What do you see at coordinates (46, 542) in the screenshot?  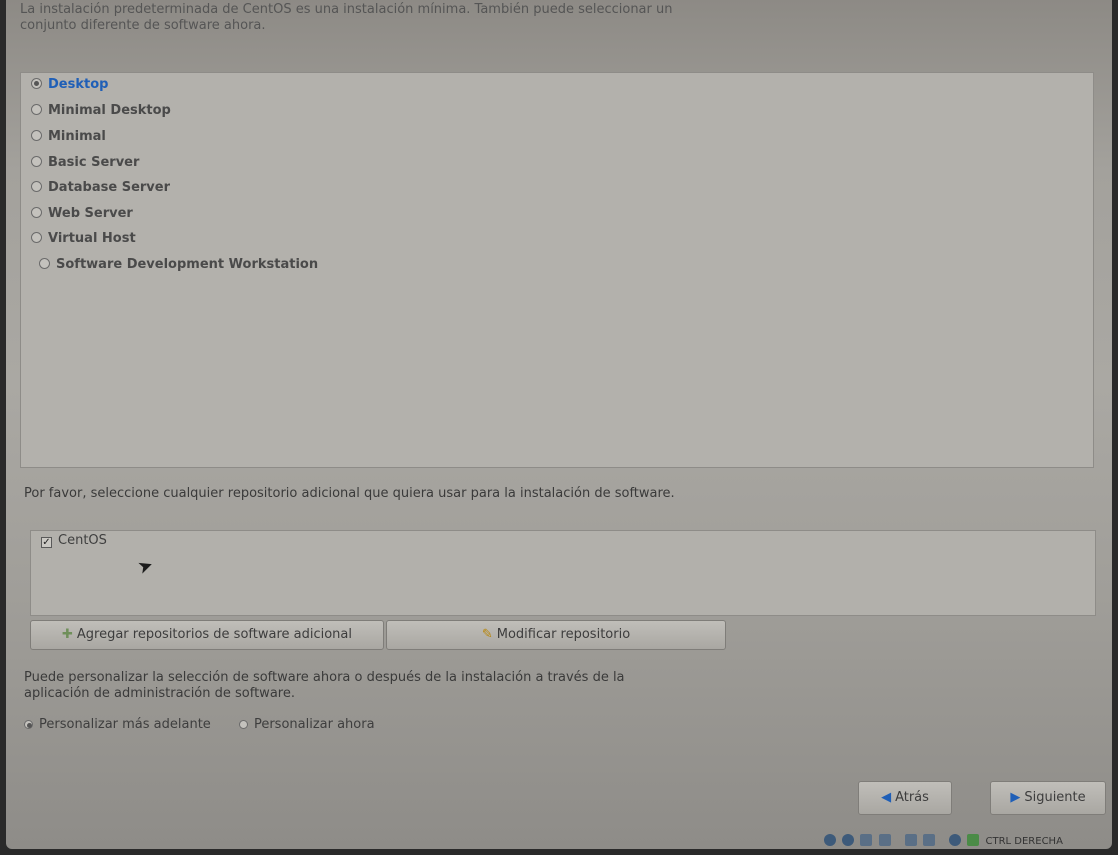 I see `checkbox-icon: ✓` at bounding box center [46, 542].